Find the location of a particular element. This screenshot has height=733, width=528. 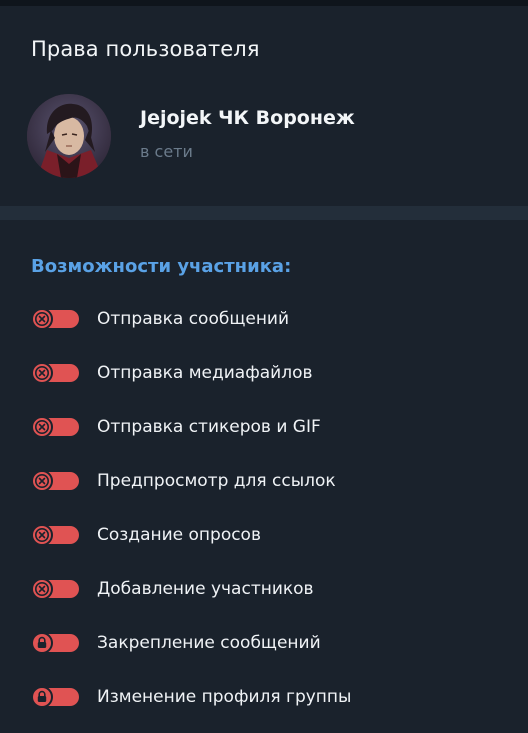

permission-row-pin-messages: Закрепление сообщений is located at coordinates (264, 643).